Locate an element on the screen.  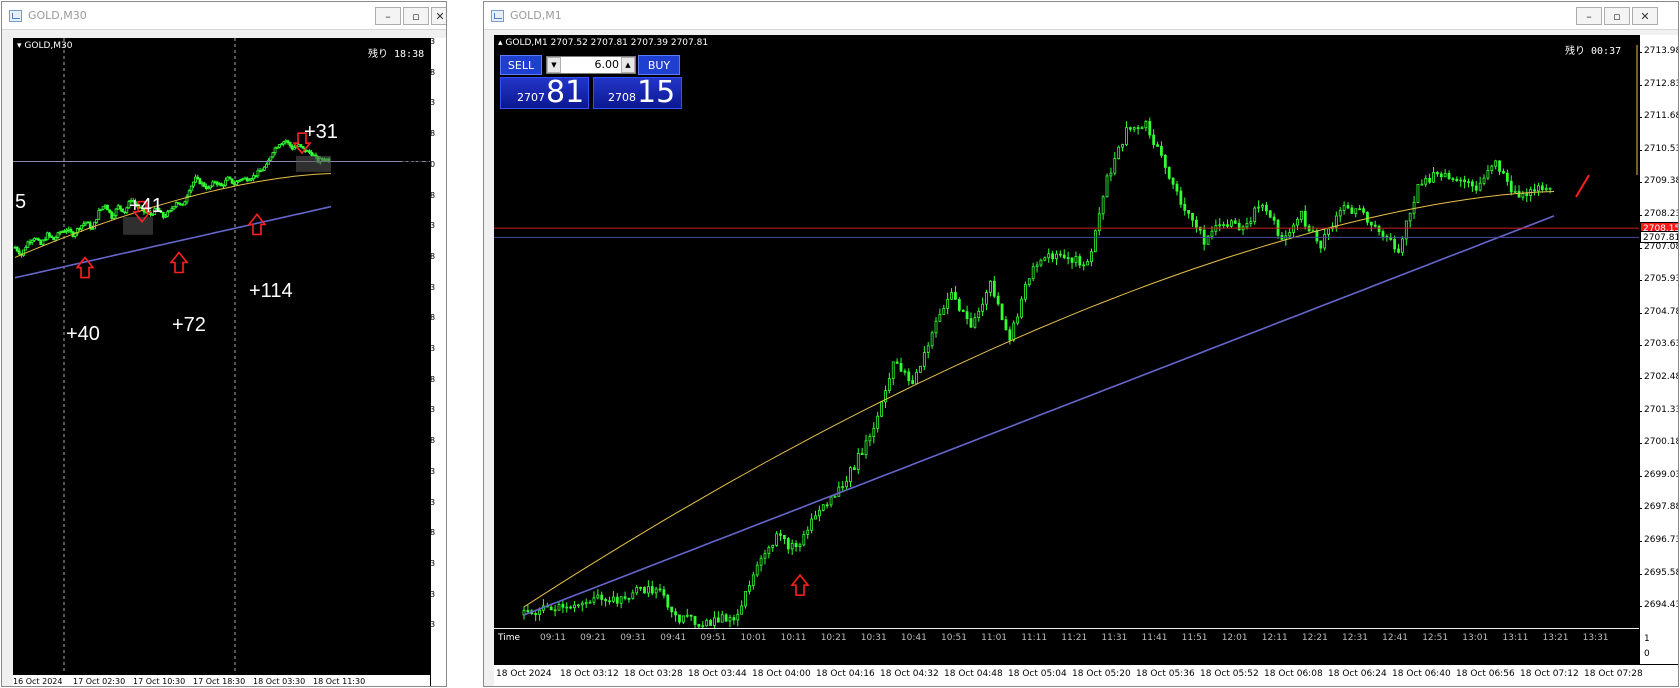
ask-quote-button: 2708 15 is located at coordinates (637, 92).